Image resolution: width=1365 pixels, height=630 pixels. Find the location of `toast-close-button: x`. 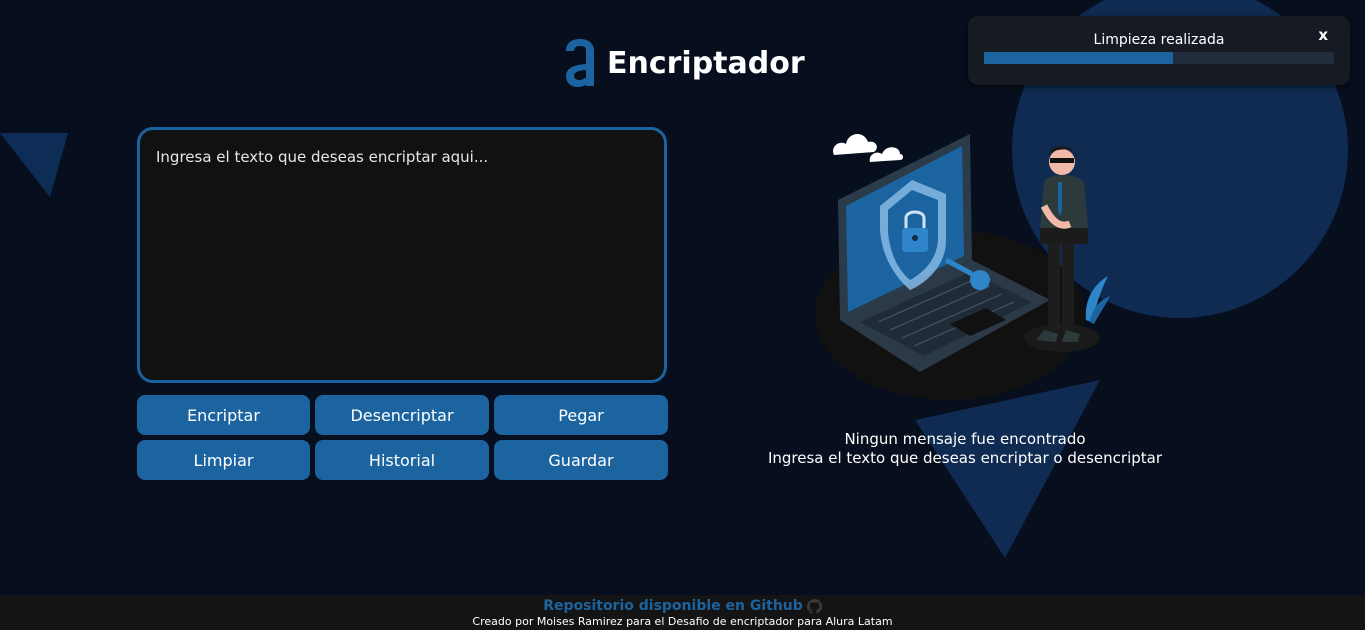

toast-close-button: x is located at coordinates (1323, 35).